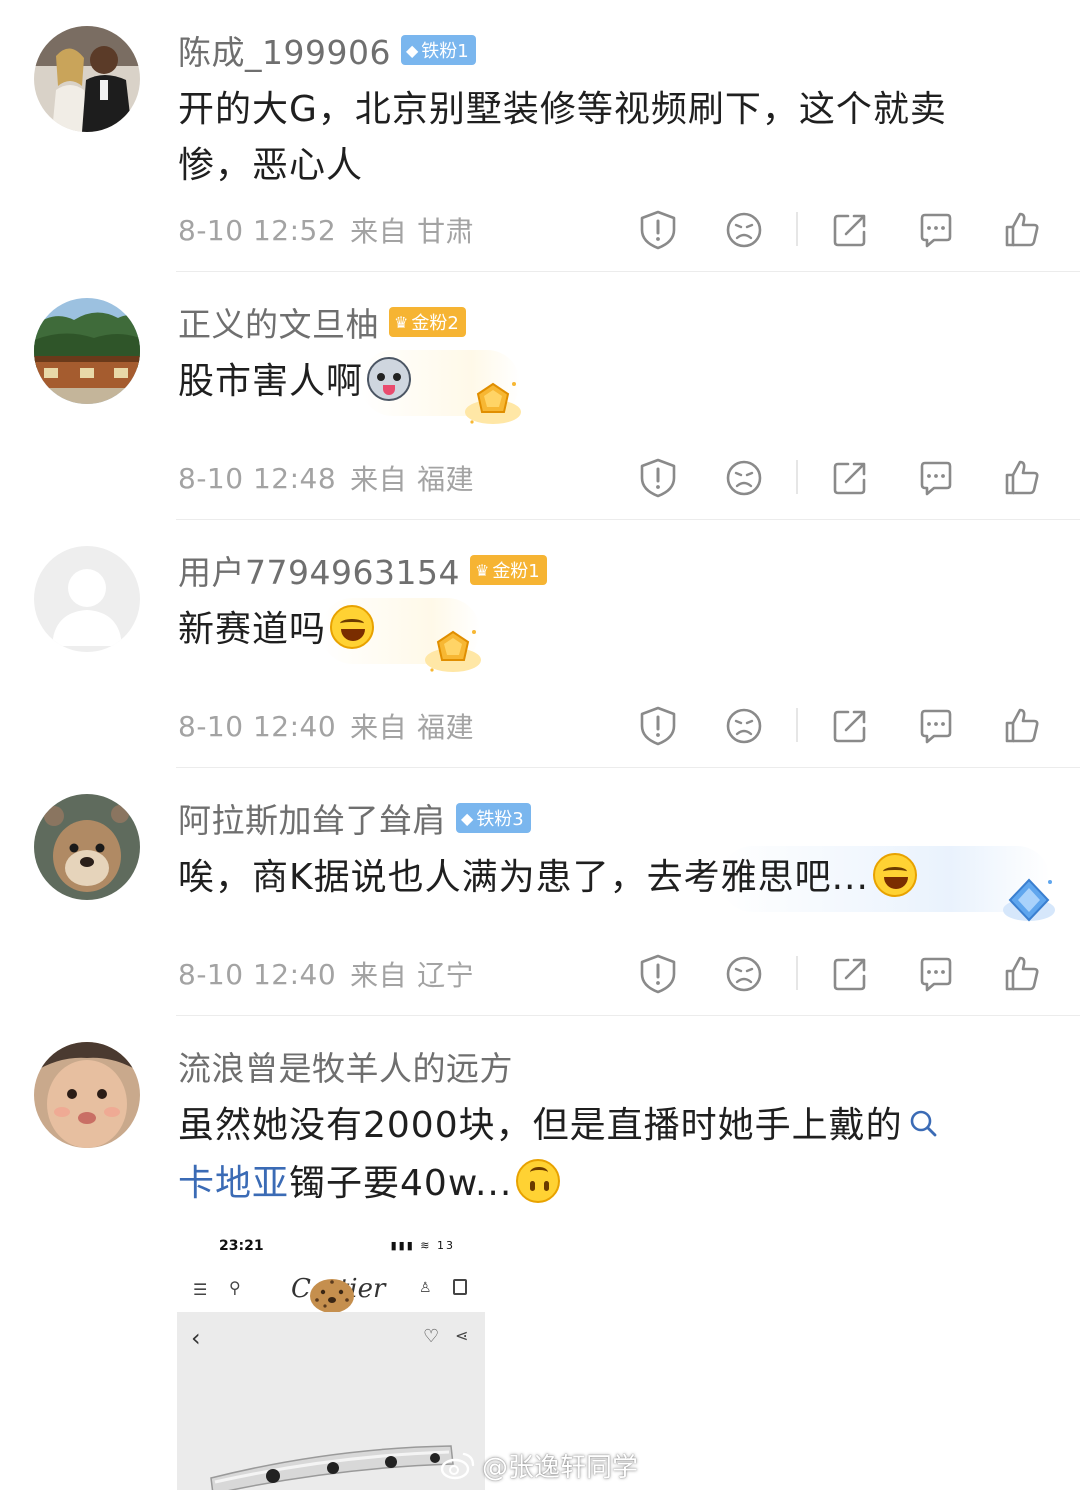 The height and width of the screenshot is (1490, 1080). What do you see at coordinates (538, 1181) in the screenshot?
I see `upside-down-face-emoji-icon` at bounding box center [538, 1181].